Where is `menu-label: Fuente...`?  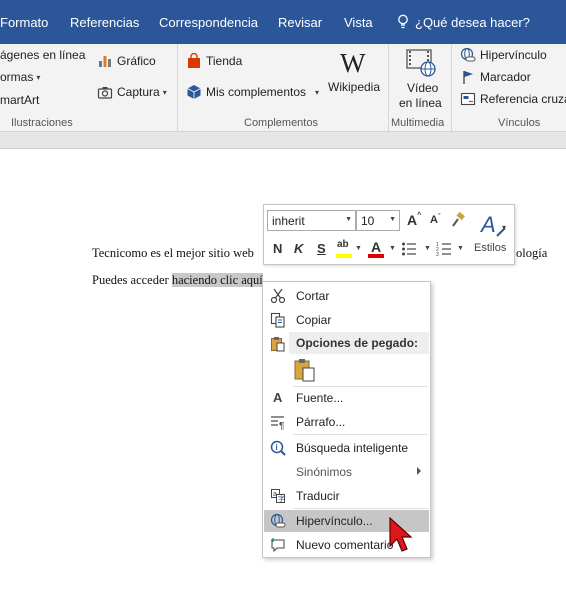
menu-label: Fuente... is located at coordinates (320, 398).